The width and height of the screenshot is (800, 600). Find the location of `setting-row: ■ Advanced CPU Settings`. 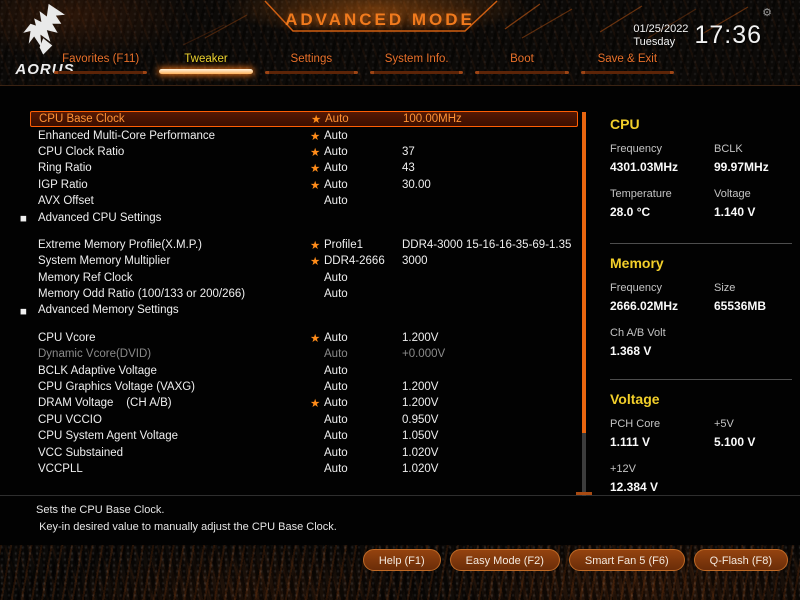

setting-row: ■ Advanced CPU Settings is located at coordinates (299, 217).